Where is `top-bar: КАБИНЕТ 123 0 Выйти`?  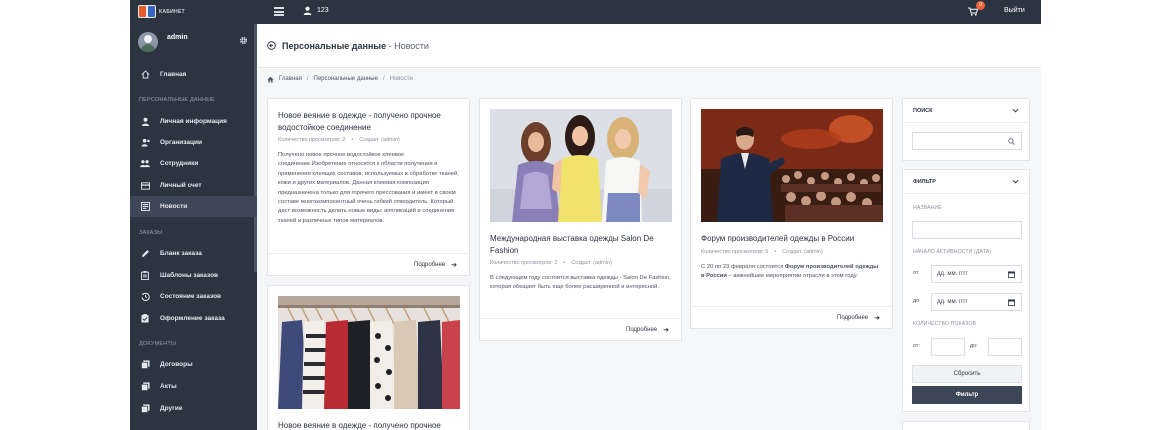
top-bar: КАБИНЕТ 123 0 Выйти is located at coordinates (585, 12).